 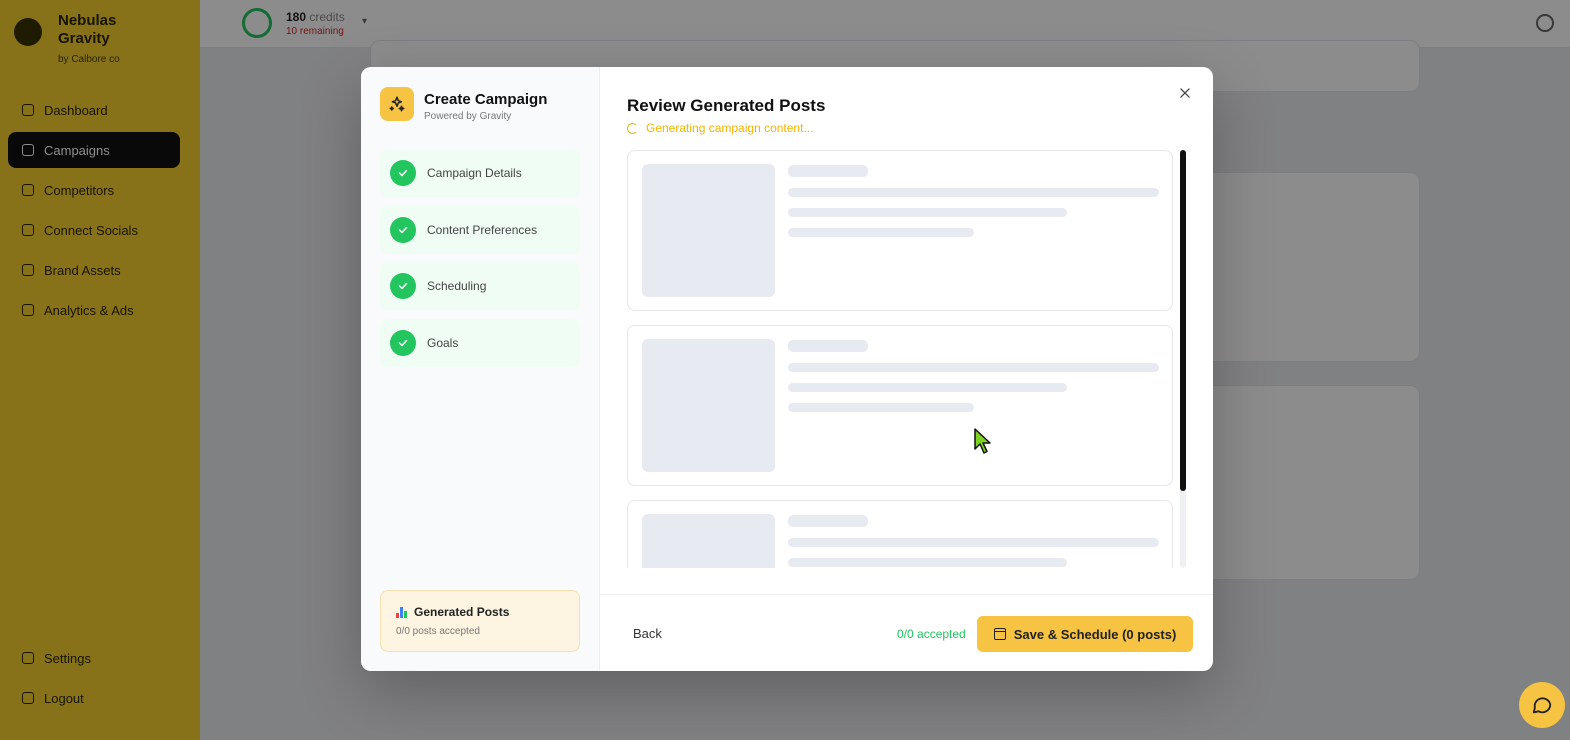 What do you see at coordinates (468, 116) in the screenshot?
I see `modal-subtitle: Powered by Gravity` at bounding box center [468, 116].